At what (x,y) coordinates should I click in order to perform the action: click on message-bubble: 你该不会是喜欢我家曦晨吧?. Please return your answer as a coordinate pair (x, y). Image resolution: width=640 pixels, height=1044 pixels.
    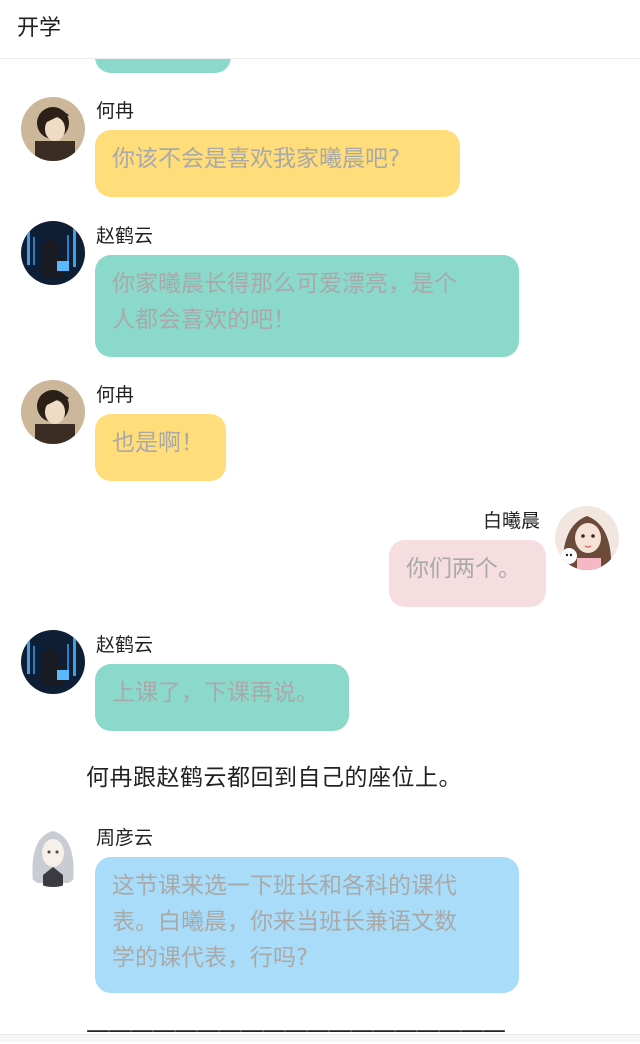
    Looking at the image, I should click on (277, 163).